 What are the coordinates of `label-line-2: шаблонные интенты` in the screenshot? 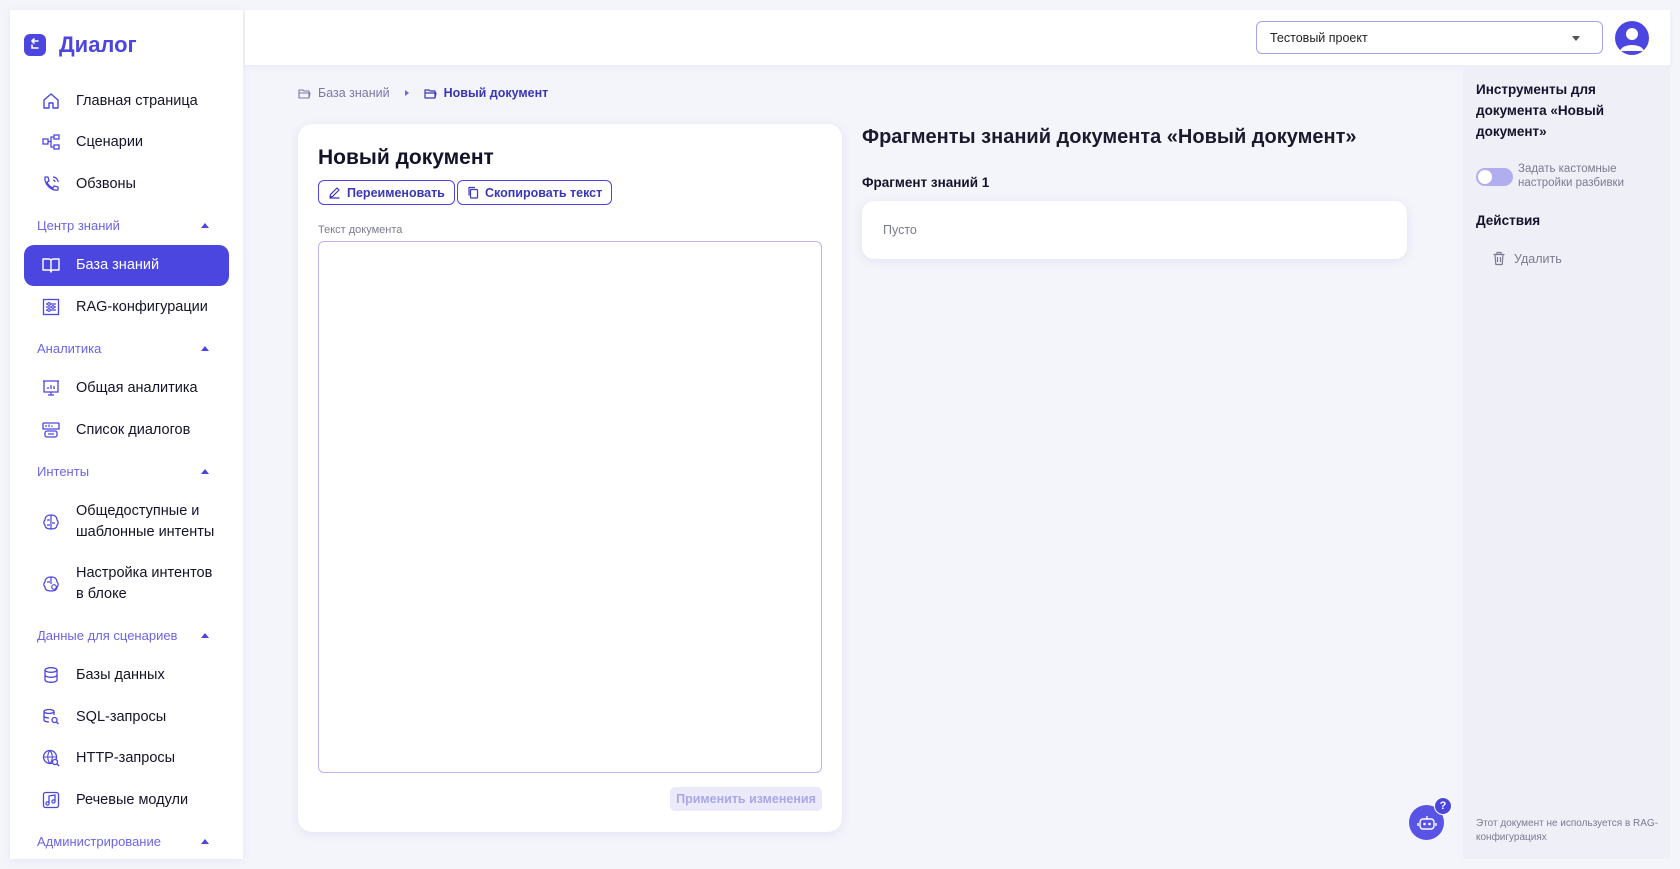 It's located at (145, 531).